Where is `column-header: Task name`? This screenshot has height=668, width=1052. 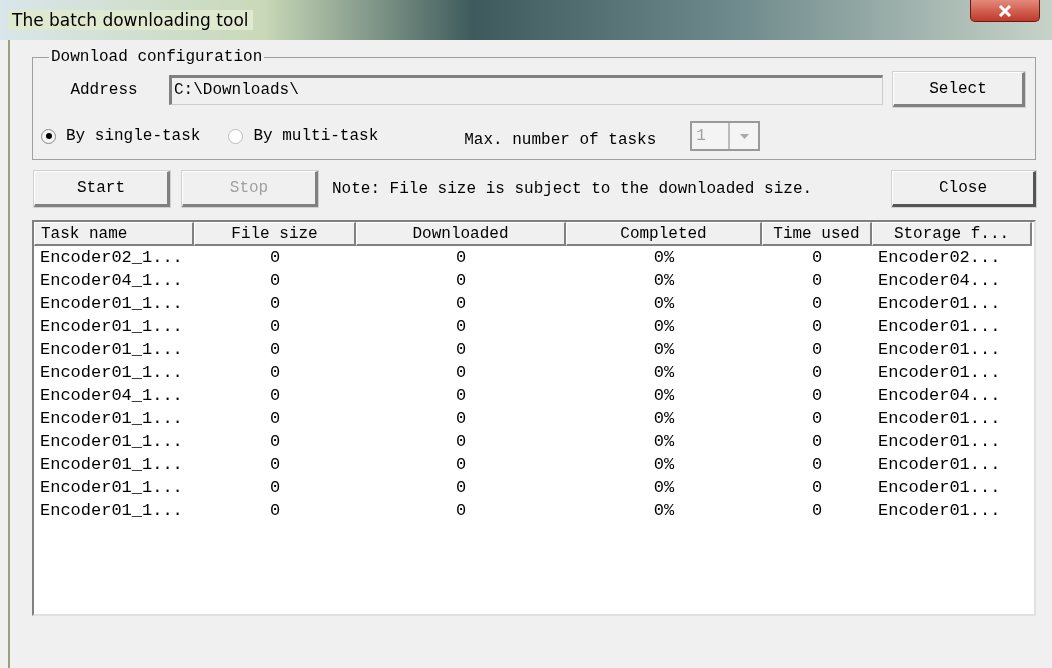 column-header: Task name is located at coordinates (114, 234).